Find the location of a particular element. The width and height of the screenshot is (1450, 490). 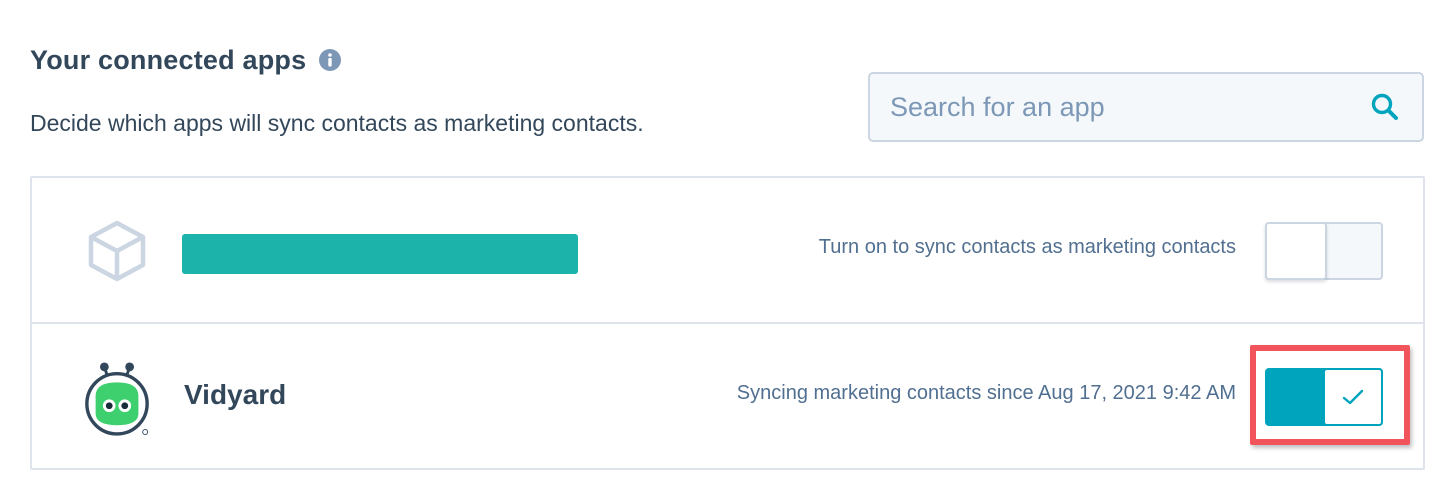

section-header: Your connected apps is located at coordinates (186, 60).